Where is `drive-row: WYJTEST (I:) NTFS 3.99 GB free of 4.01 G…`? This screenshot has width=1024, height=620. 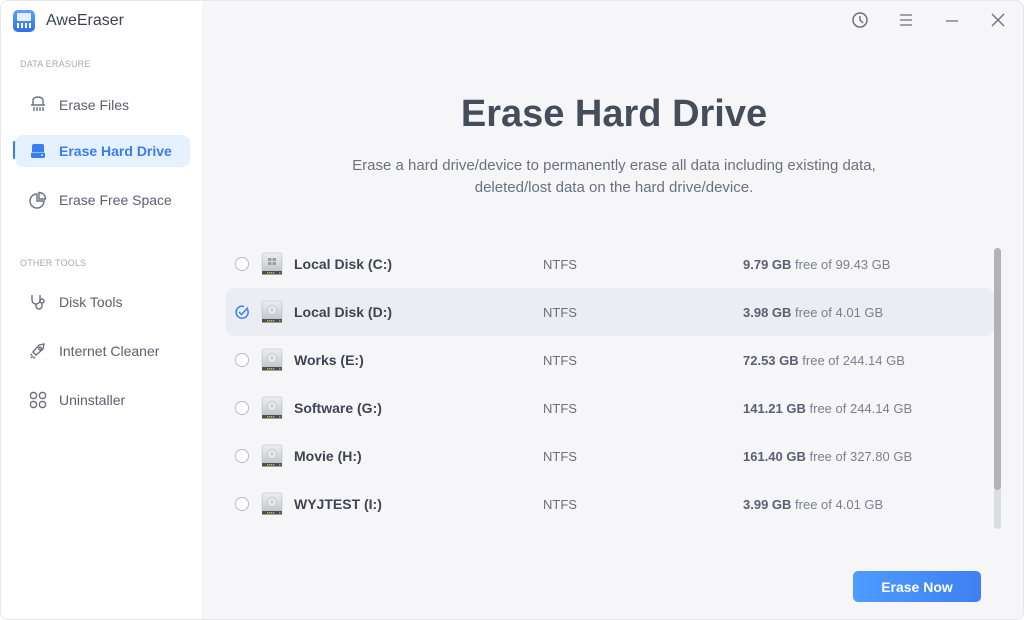
drive-row: WYJTEST (I:) NTFS 3.99 GB free of 4.01 G… is located at coordinates (610, 504).